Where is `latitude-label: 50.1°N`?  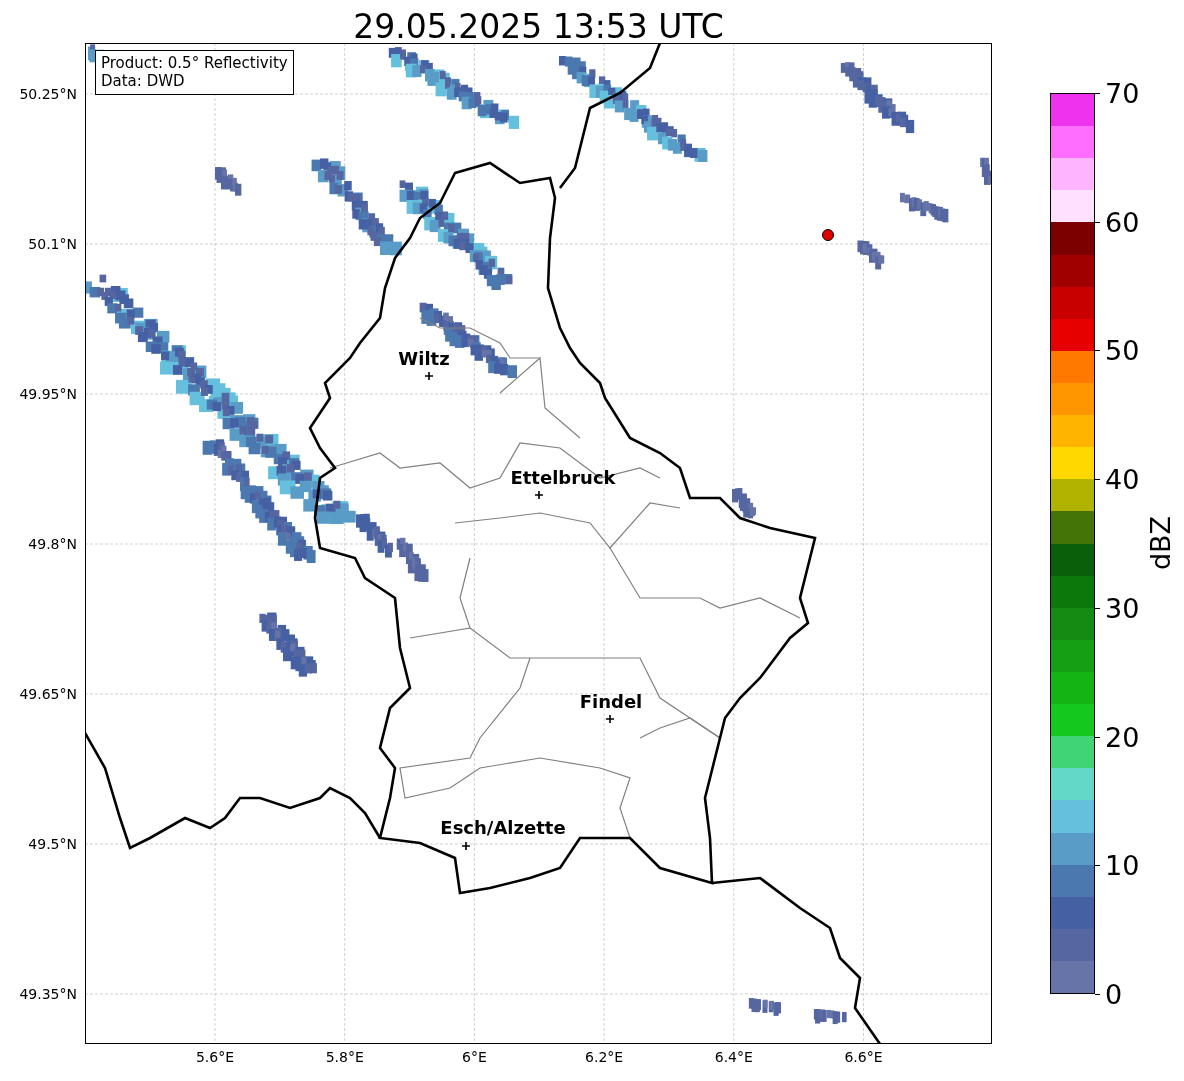 latitude-label: 50.1°N is located at coordinates (52, 244).